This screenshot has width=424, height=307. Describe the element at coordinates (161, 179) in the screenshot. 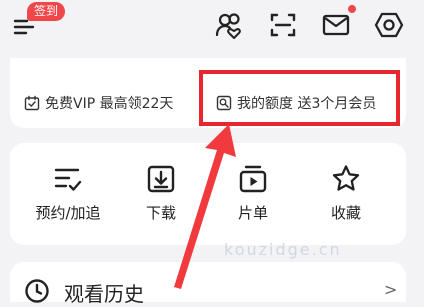

I see `download-icon` at that location.